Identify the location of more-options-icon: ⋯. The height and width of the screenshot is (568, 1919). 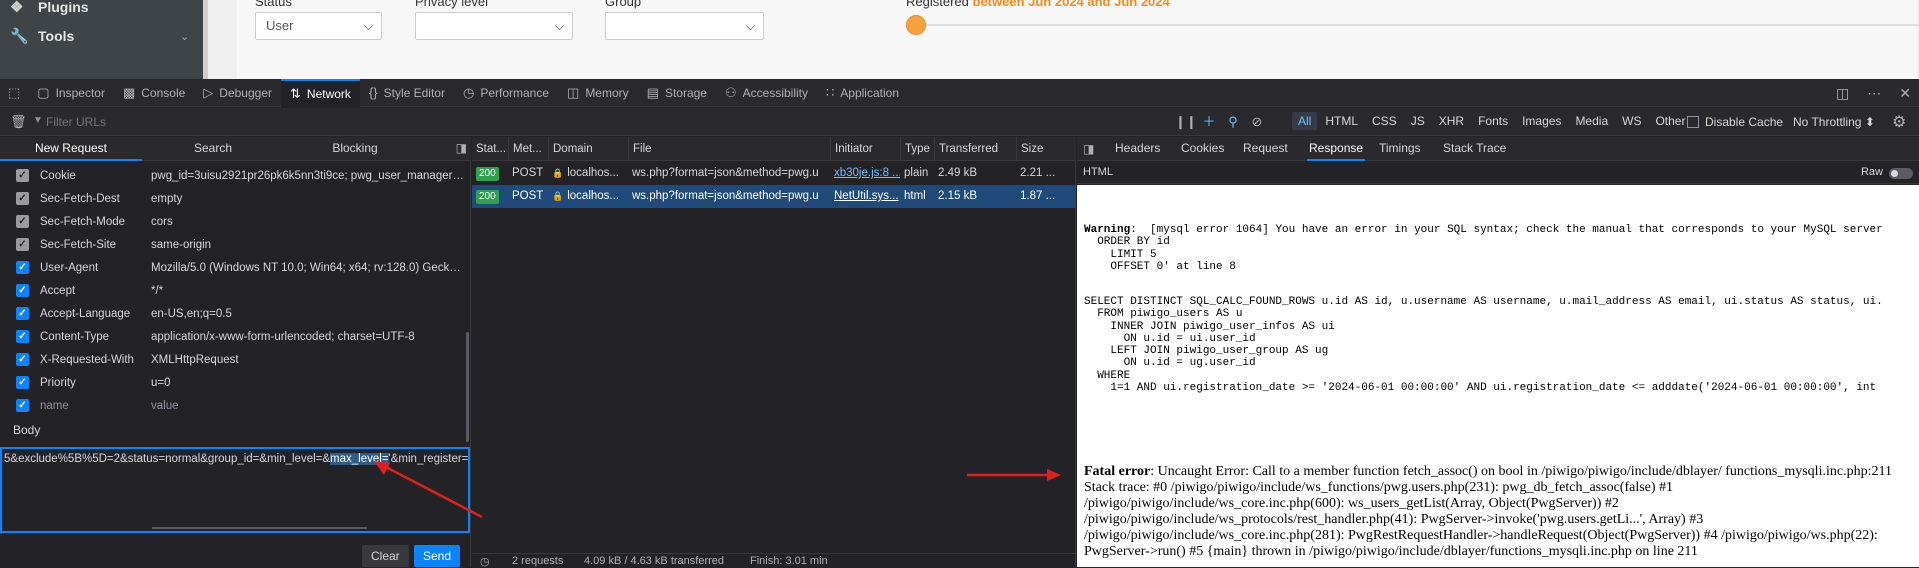
(1874, 93).